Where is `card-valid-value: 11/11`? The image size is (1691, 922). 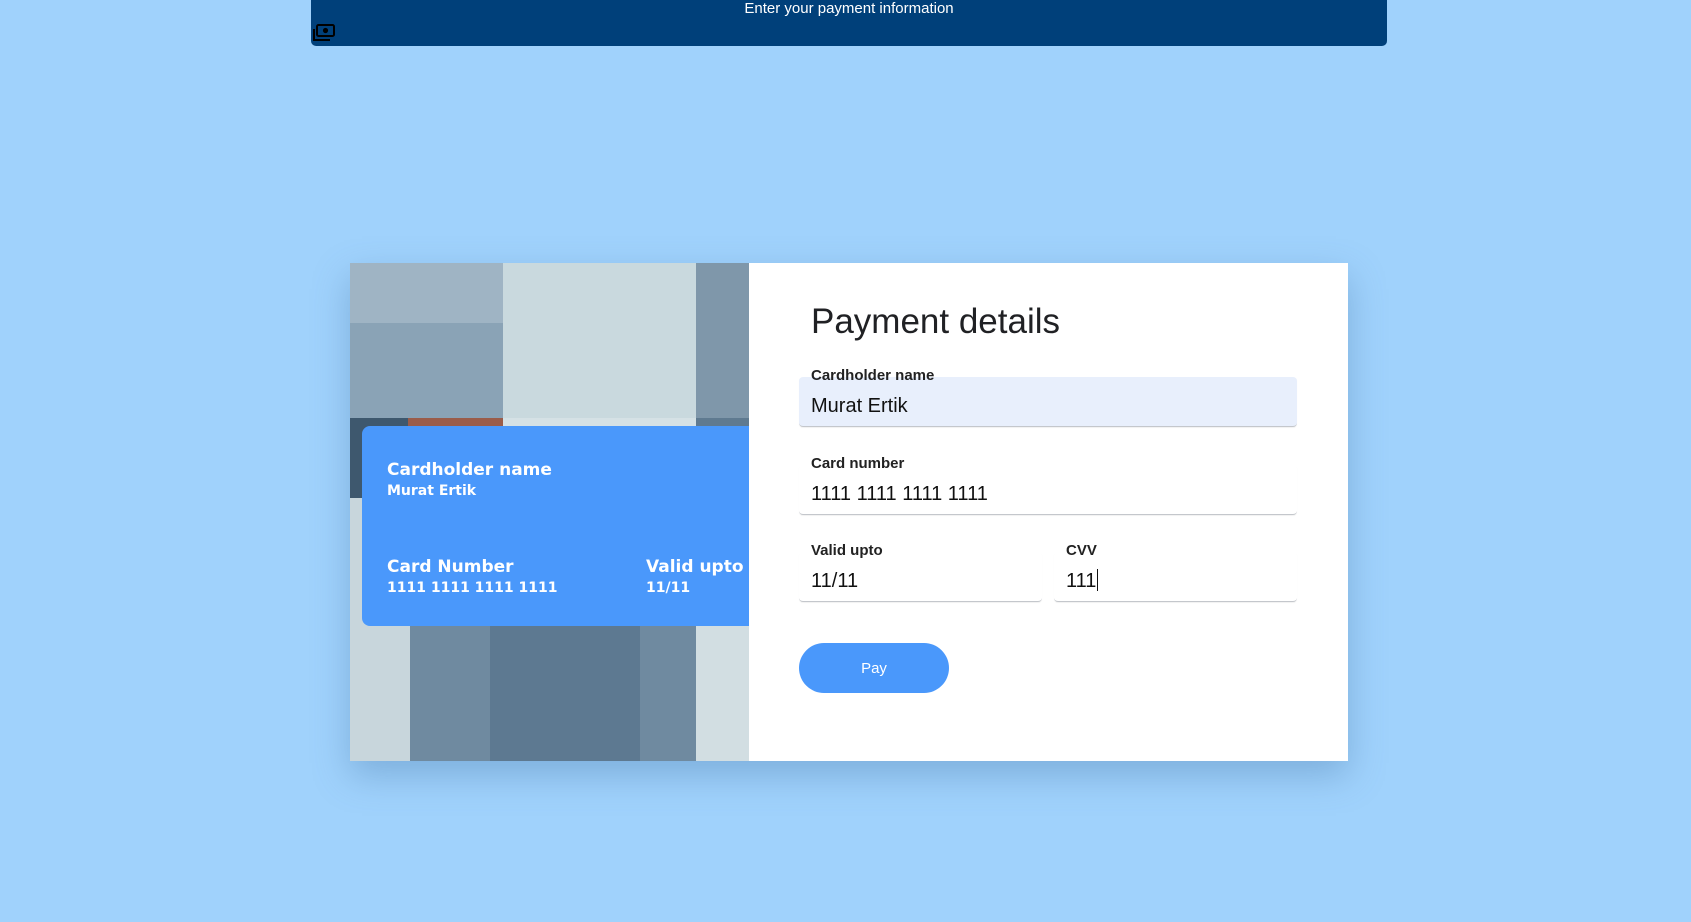 card-valid-value: 11/11 is located at coordinates (668, 588).